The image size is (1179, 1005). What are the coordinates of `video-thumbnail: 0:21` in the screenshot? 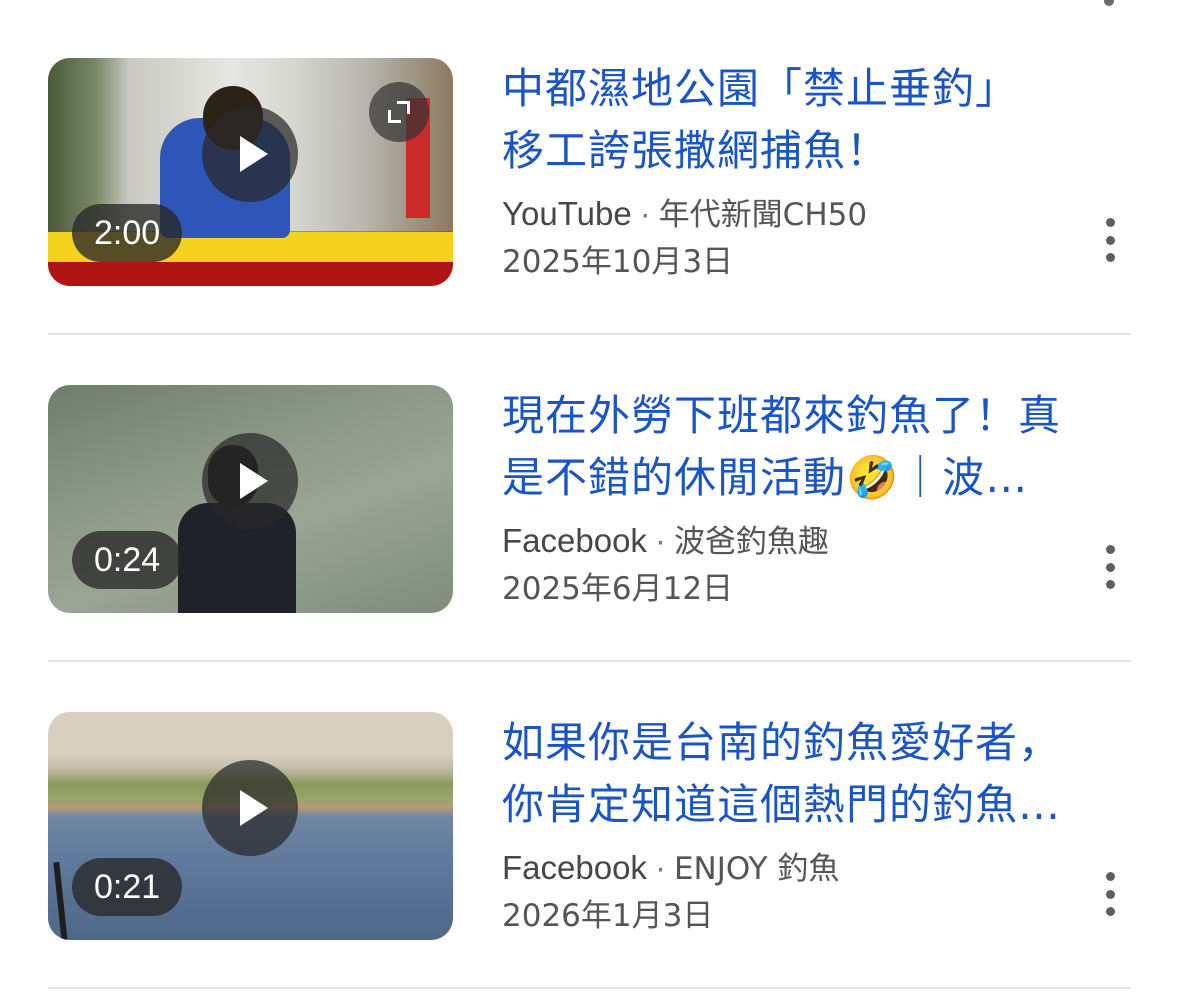 It's located at (250, 826).